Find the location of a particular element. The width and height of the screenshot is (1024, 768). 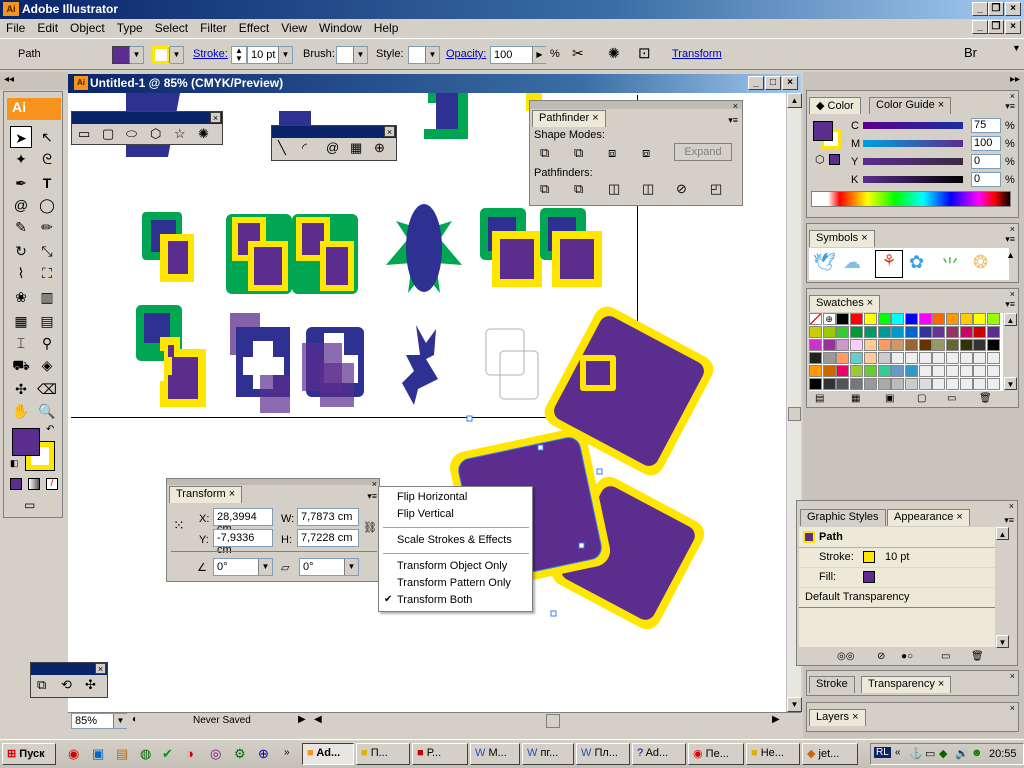

minus-front-icon: ⧉ is located at coordinates (578, 153).